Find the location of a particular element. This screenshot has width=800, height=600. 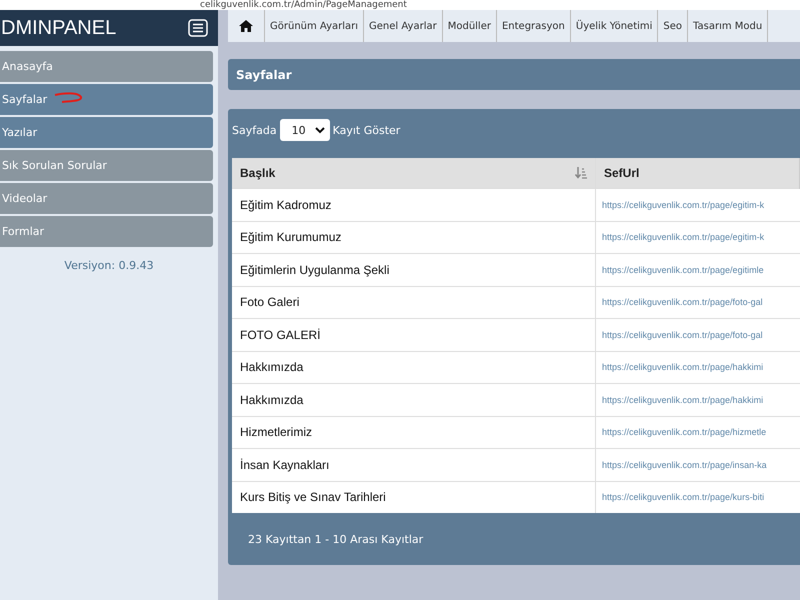

table-cell: İnsan Kaynakları is located at coordinates (414, 464).